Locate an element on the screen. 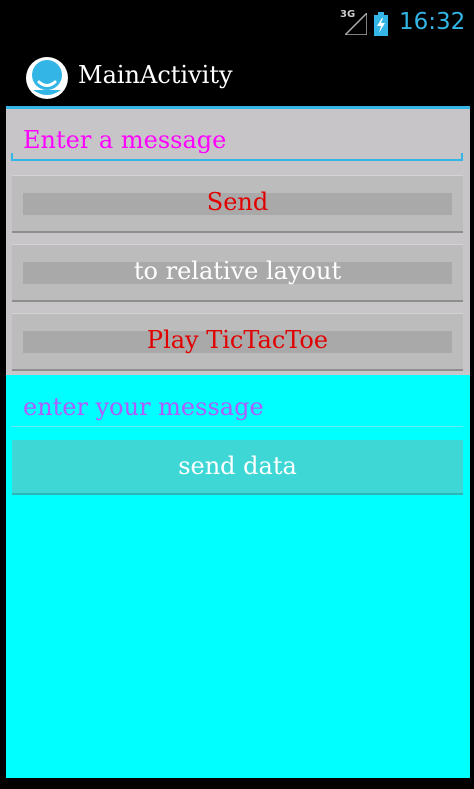  action-bar: MainActivity is located at coordinates (237, 76).